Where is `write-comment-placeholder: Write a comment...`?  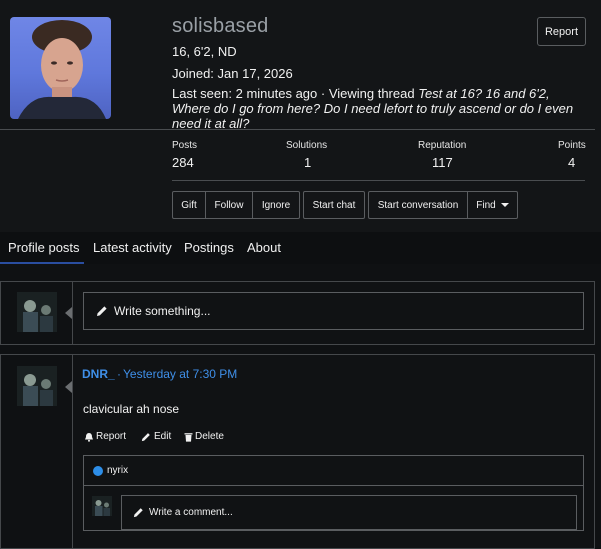
write-comment-placeholder: Write a comment... is located at coordinates (191, 512).